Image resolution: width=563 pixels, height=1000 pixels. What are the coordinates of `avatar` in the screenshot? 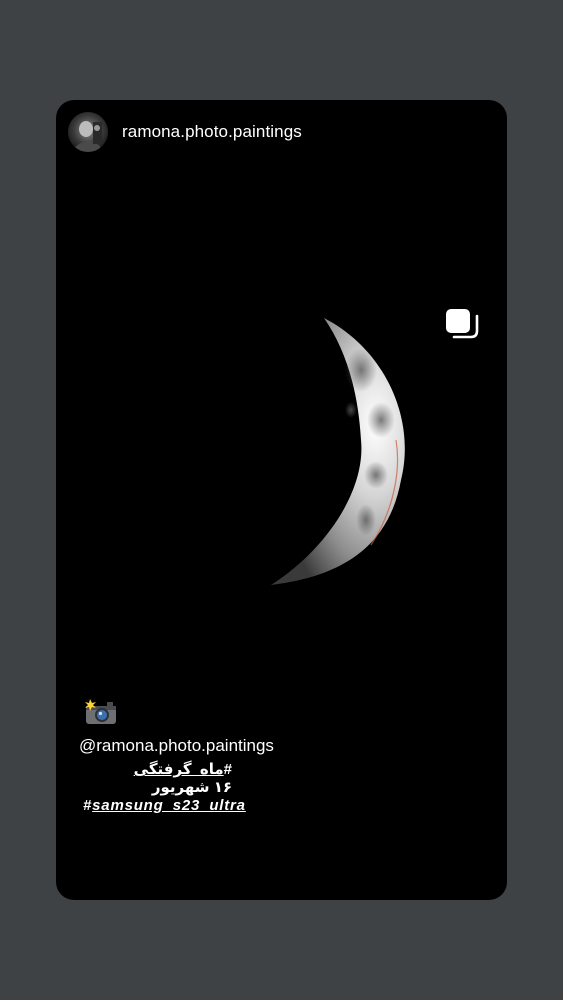 It's located at (88, 132).